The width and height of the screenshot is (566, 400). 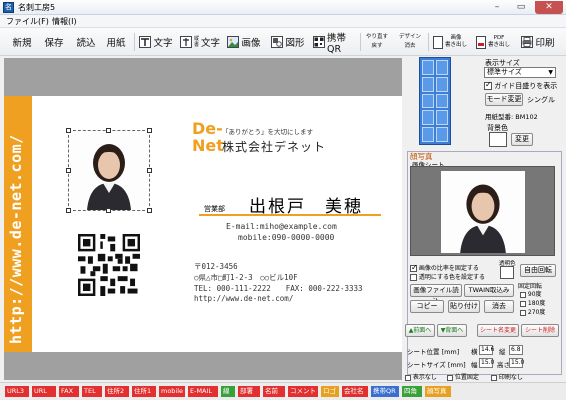 I want to click on object-tag: コメント, so click(x=303, y=391).